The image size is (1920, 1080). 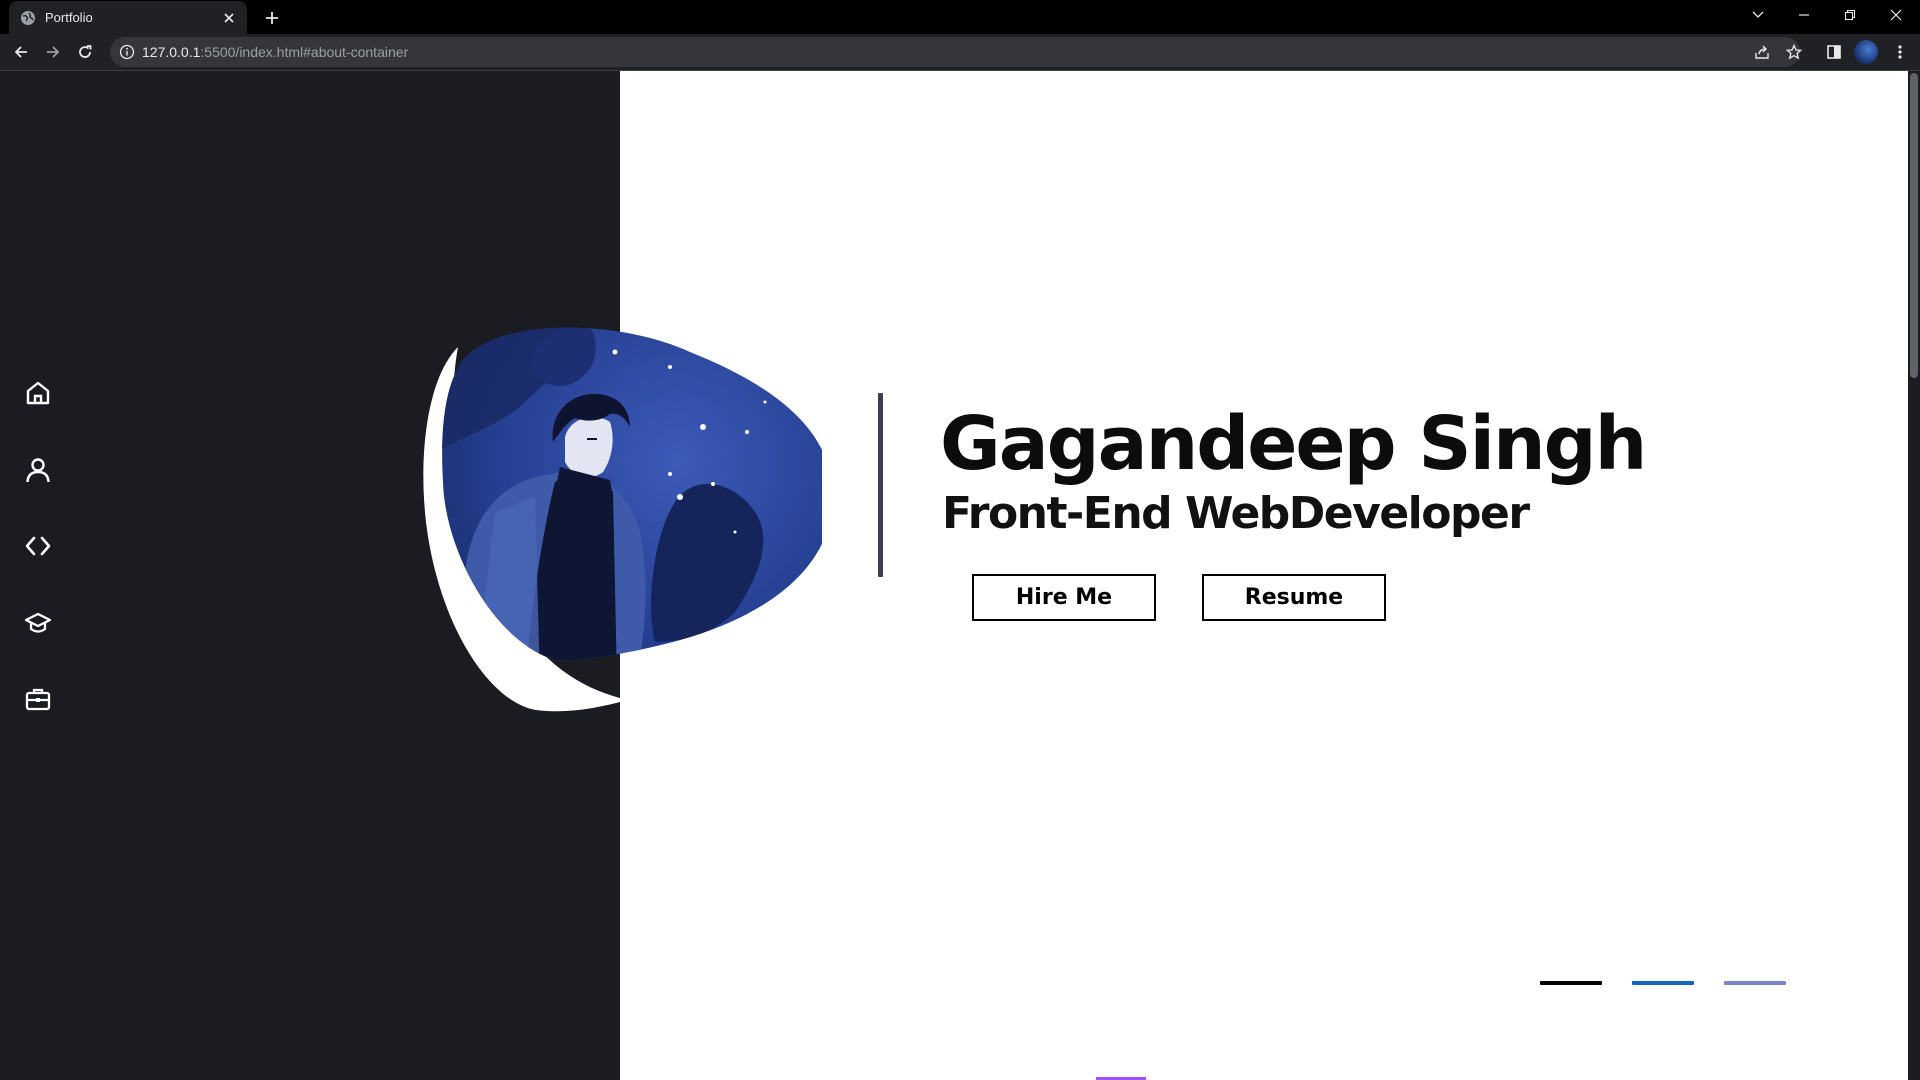 I want to click on resume-button: Resume, so click(x=1294, y=597).